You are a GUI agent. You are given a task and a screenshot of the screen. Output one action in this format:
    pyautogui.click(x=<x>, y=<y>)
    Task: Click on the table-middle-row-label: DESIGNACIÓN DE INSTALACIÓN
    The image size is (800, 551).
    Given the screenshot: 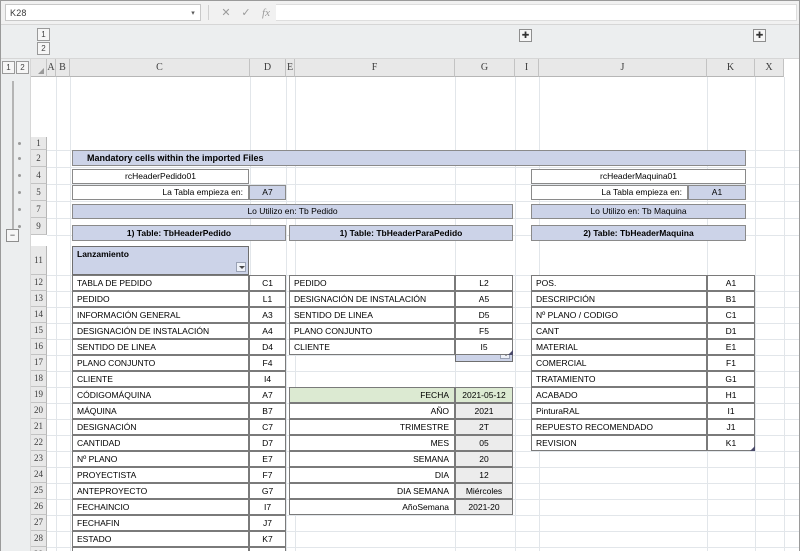 What is the action you would take?
    pyautogui.click(x=372, y=299)
    